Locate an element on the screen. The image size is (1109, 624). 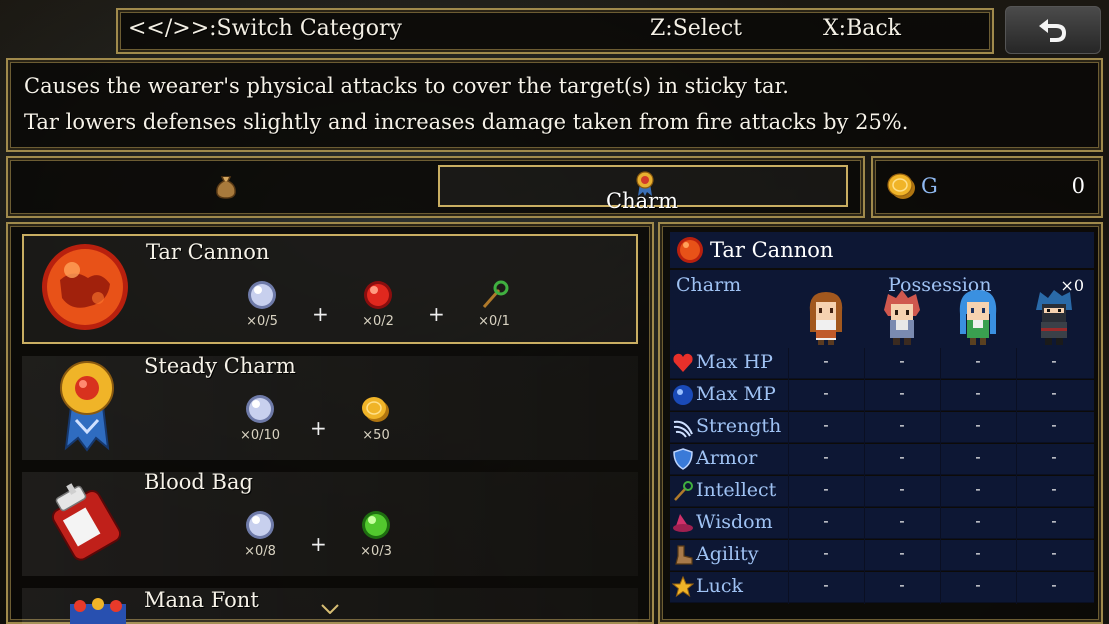
heart-icon is located at coordinates (683, 362).